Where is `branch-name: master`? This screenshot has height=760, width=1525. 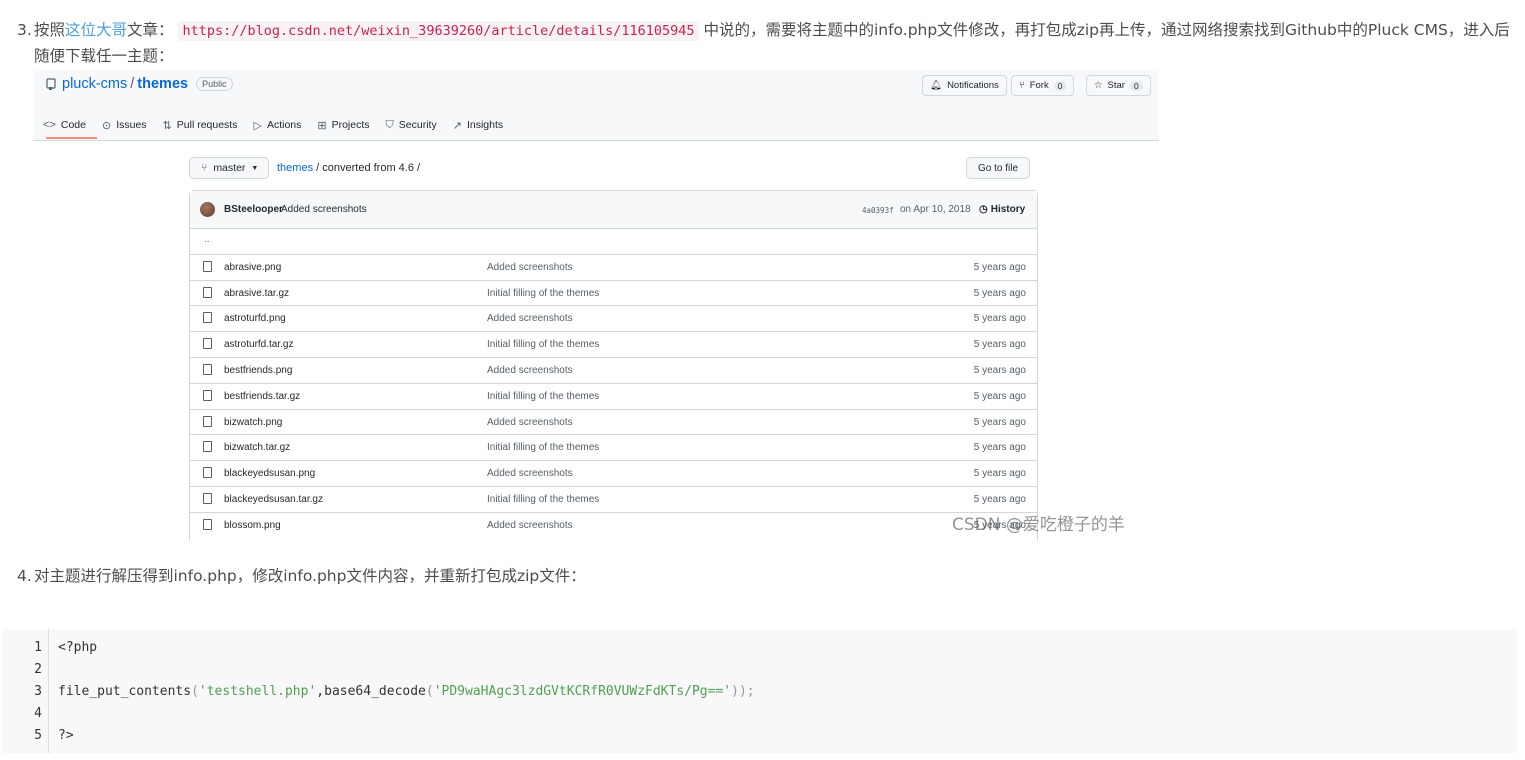
branch-name: master is located at coordinates (229, 168).